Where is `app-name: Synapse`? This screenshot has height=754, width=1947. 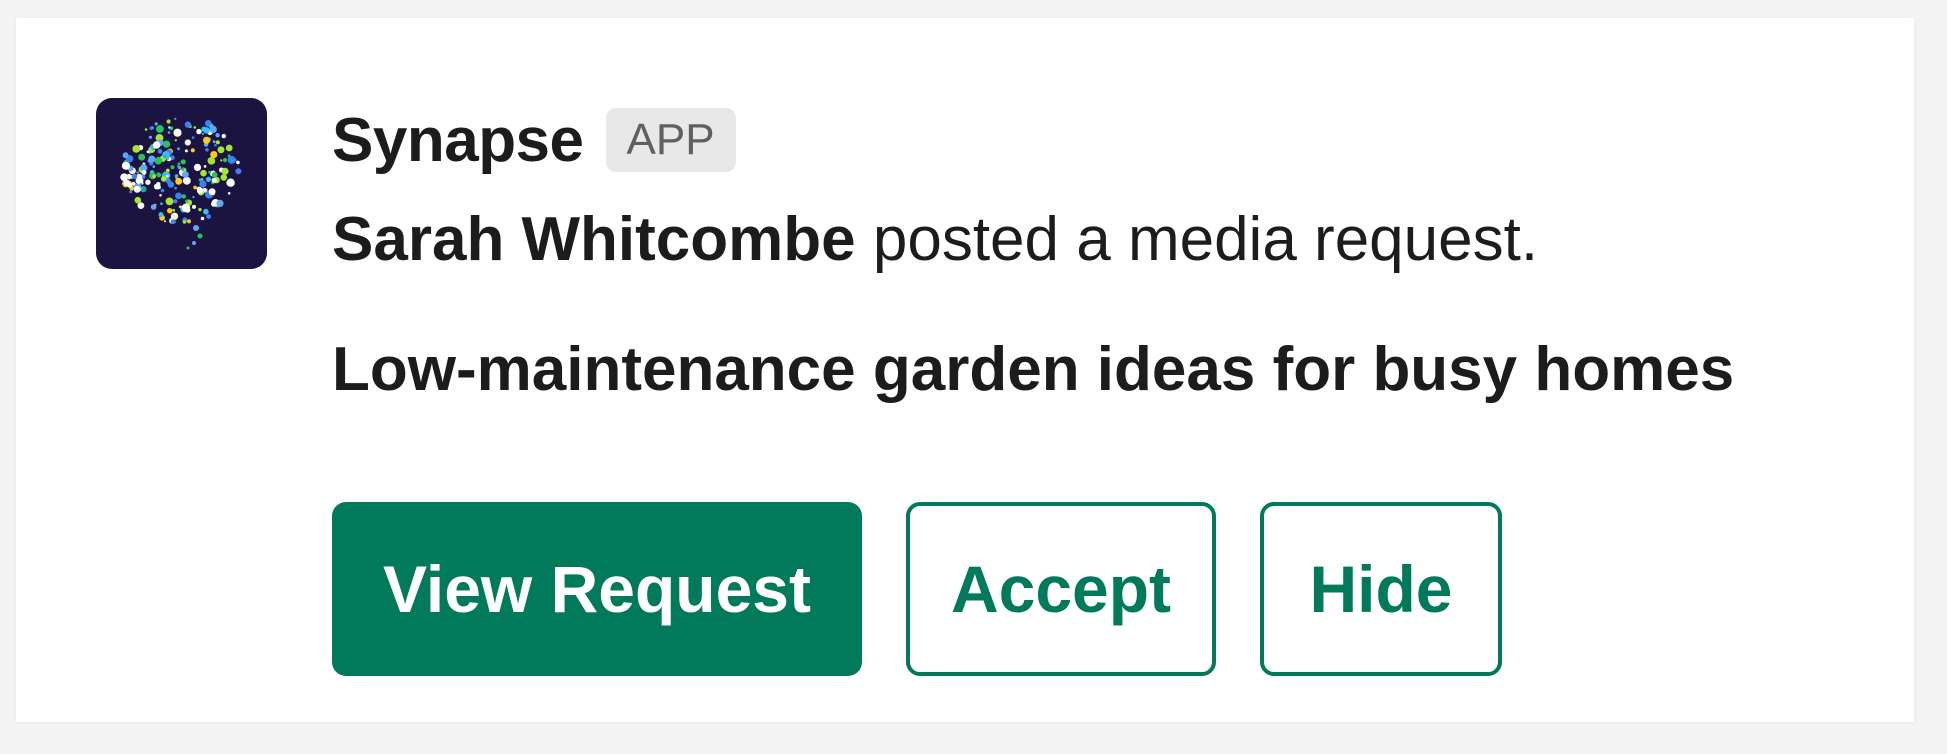 app-name: Synapse is located at coordinates (458, 140).